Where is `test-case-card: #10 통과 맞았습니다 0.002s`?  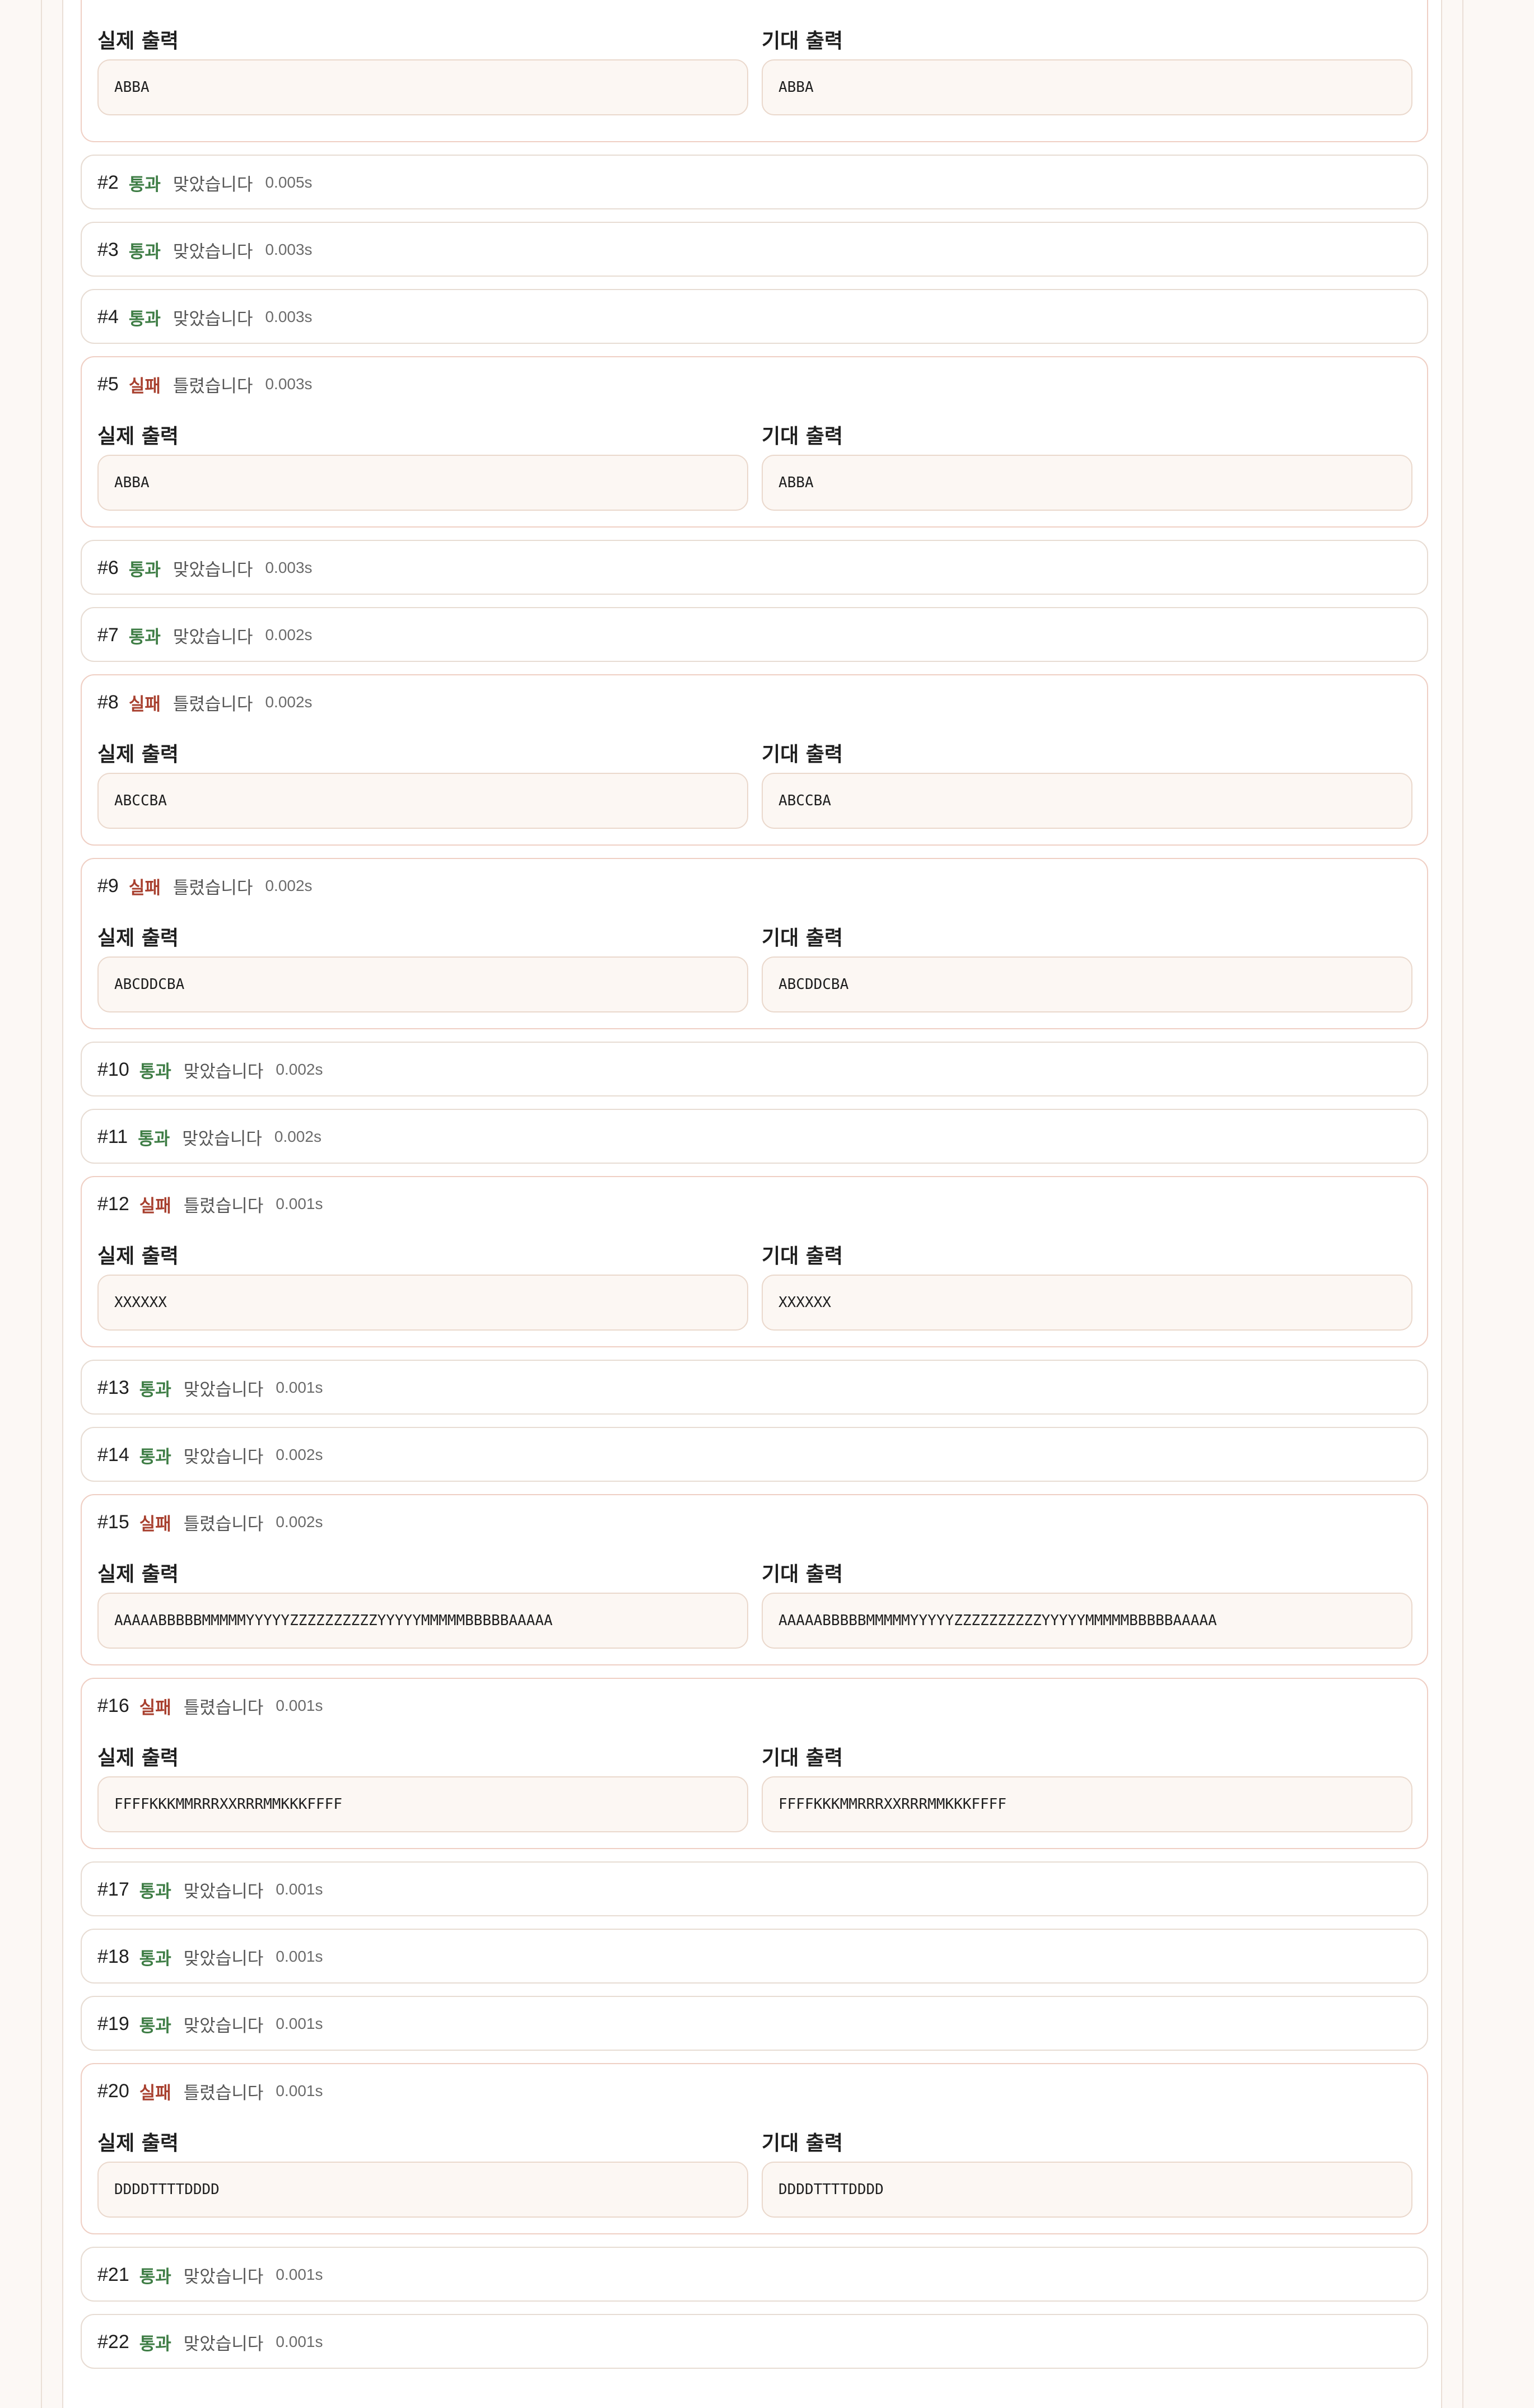
test-case-card: #10 통과 맞았습니다 0.002s is located at coordinates (755, 1069).